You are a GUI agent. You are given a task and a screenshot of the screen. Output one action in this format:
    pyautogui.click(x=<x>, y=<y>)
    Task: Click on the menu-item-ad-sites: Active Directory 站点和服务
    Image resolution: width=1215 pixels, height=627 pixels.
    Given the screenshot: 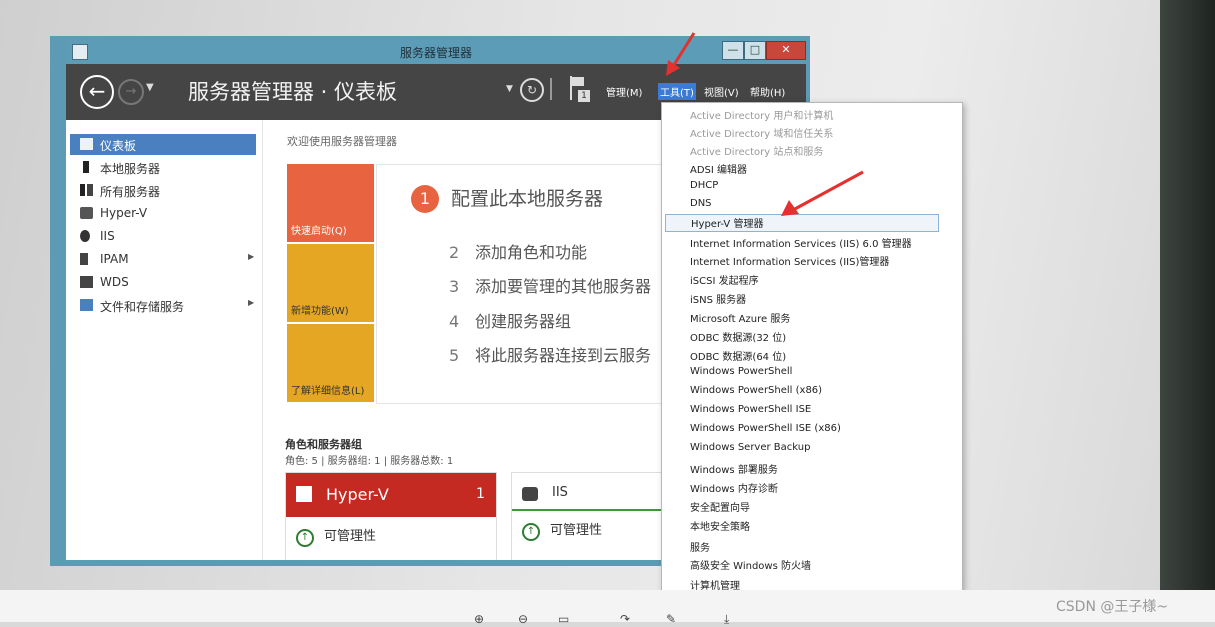 What is the action you would take?
    pyautogui.click(x=756, y=152)
    